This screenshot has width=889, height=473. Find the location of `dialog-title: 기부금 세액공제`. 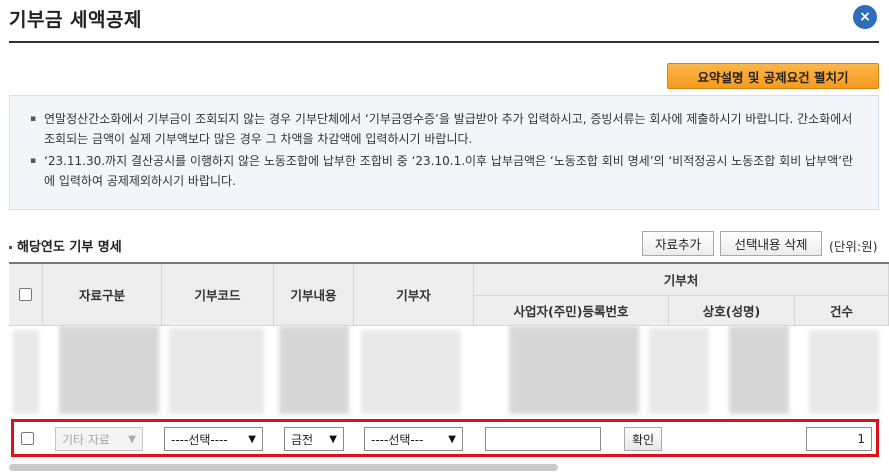

dialog-title: 기부금 세액공제 is located at coordinates (75, 20).